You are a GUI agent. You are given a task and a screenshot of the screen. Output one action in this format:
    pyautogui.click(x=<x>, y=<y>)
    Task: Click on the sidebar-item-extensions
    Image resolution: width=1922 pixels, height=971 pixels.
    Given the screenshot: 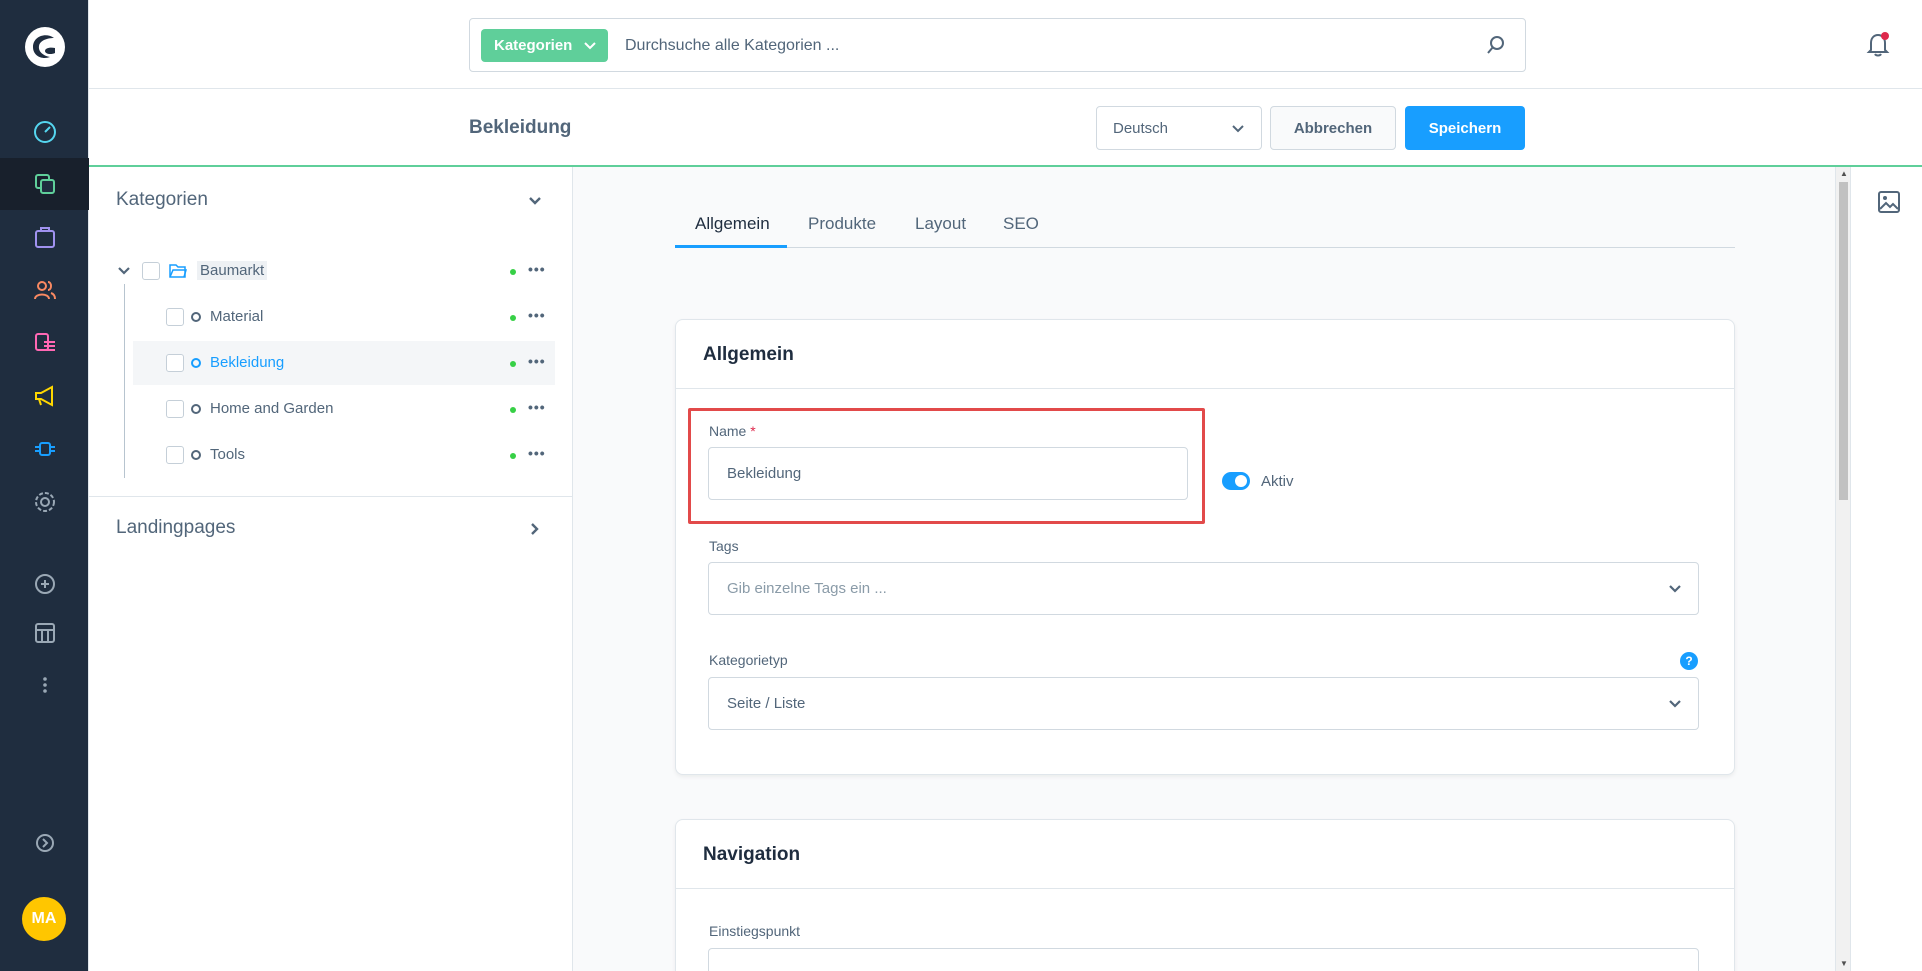 What is the action you would take?
    pyautogui.click(x=44, y=449)
    